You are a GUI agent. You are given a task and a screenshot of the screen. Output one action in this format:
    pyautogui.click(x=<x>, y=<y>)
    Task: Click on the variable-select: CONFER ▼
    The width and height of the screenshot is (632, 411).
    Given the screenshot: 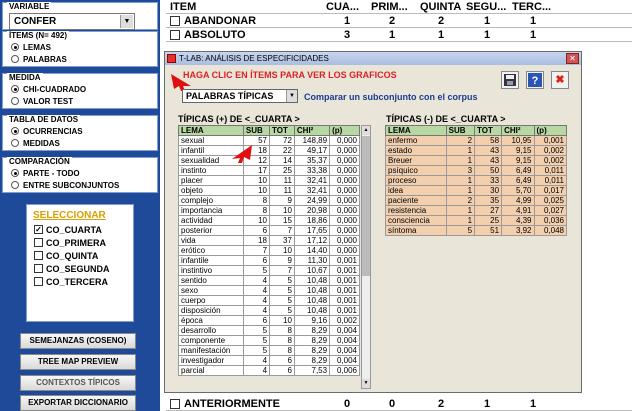 What is the action you would take?
    pyautogui.click(x=72, y=21)
    